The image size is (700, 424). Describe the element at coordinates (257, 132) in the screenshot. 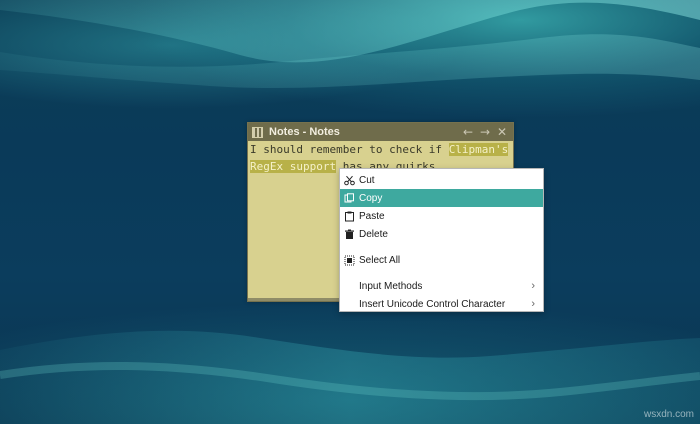

I see `notes-app-icon` at that location.